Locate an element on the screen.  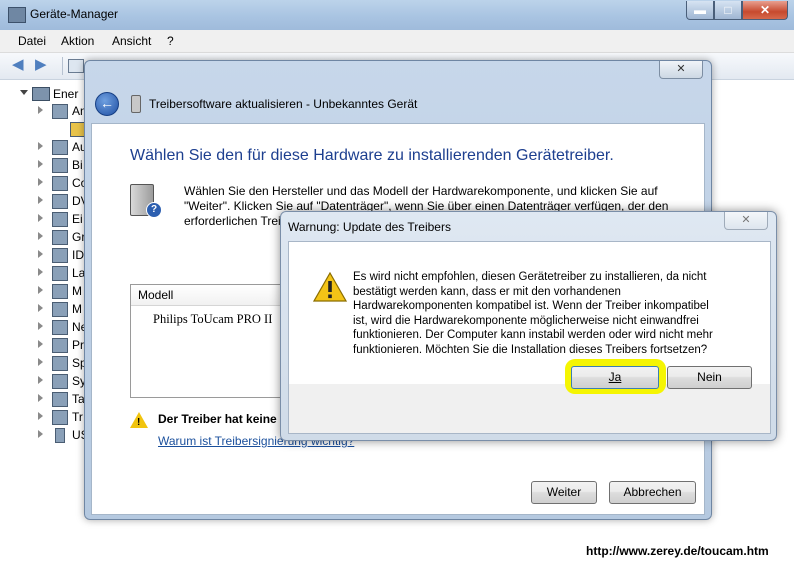
footer-url: http://www.zerey.de/toucam.htm is located at coordinates (677, 551).